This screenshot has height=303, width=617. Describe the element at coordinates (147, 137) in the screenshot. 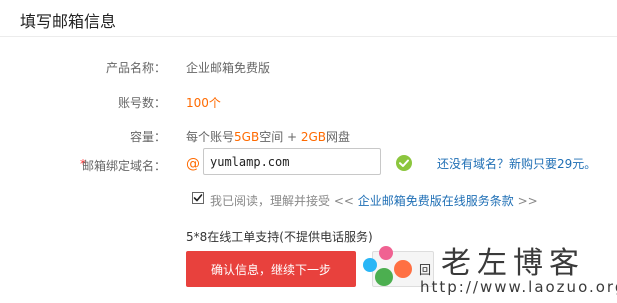

I see `capacity-label: 容量：` at that location.